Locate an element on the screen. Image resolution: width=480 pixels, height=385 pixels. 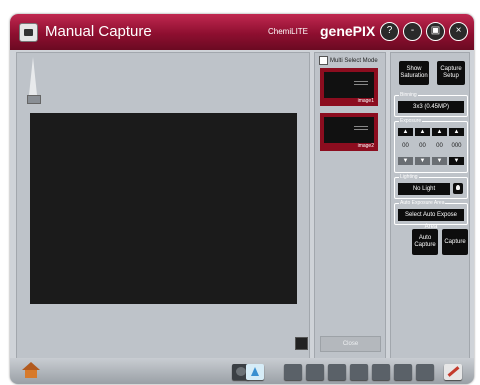
exposure-up-3: ▲ is located at coordinates (439, 132).